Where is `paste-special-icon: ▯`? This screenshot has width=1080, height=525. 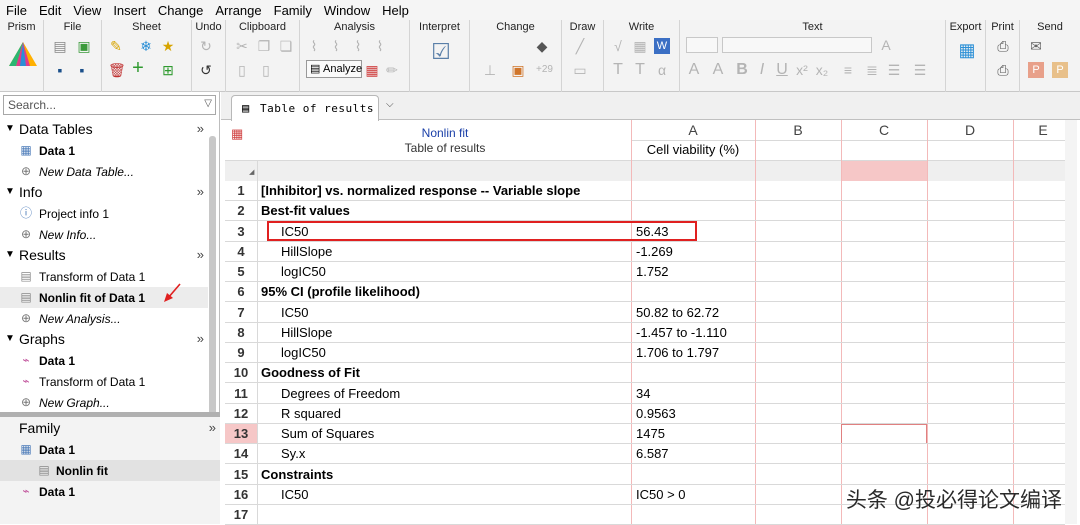
paste-special-icon: ▯ is located at coordinates (266, 70).